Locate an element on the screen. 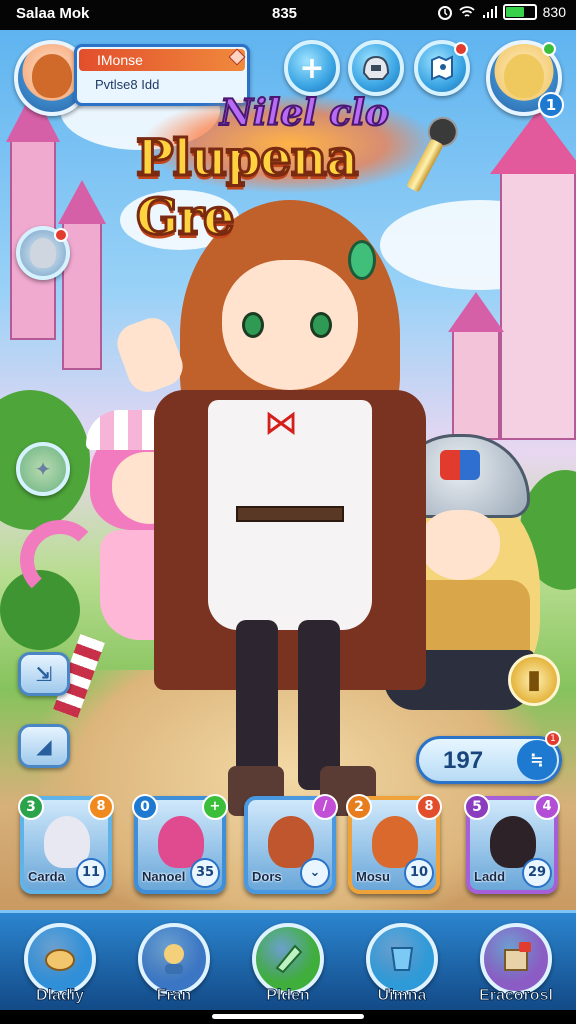  alarm-icon is located at coordinates (444, 13).